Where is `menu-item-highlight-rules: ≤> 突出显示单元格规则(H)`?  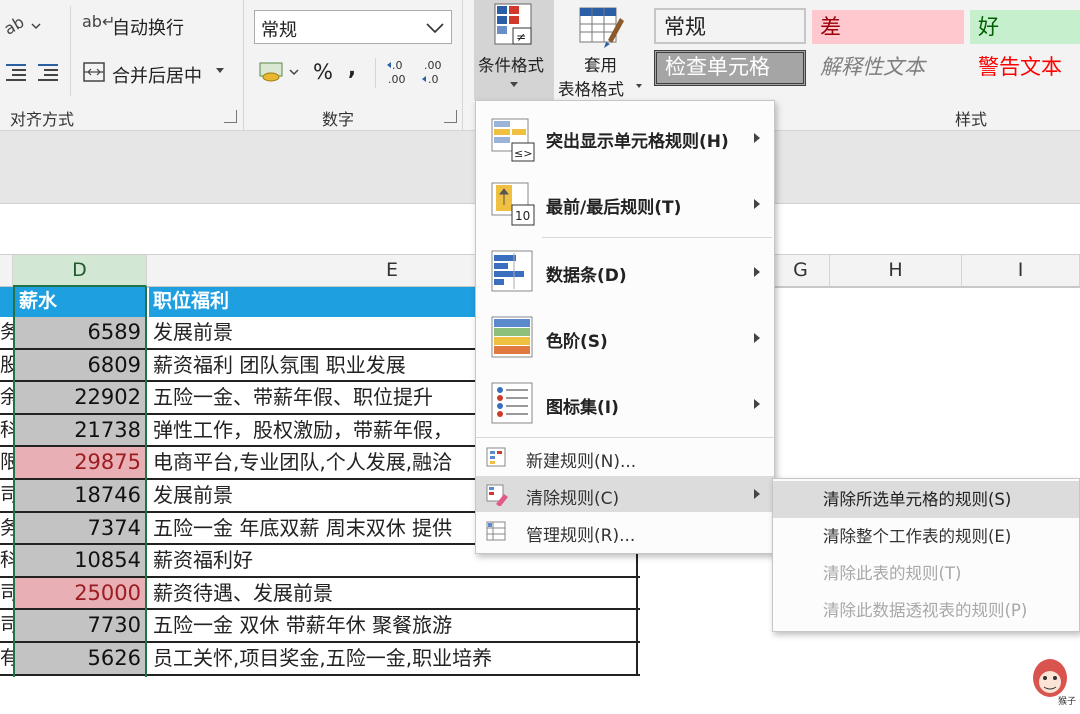
menu-item-highlight-rules: ≤> 突出显示单元格规则(H) is located at coordinates (625, 140).